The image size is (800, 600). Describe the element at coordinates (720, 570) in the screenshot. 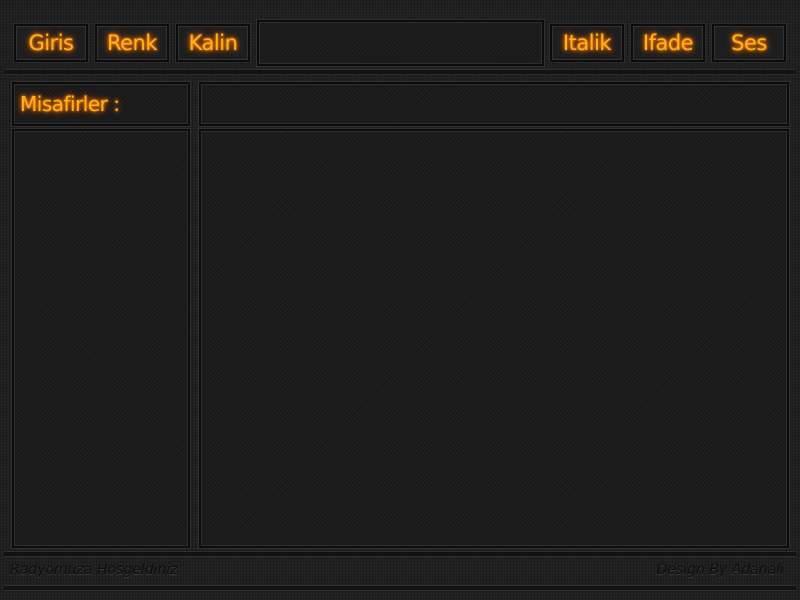

I see `designer-credit: Design By Adanali` at that location.